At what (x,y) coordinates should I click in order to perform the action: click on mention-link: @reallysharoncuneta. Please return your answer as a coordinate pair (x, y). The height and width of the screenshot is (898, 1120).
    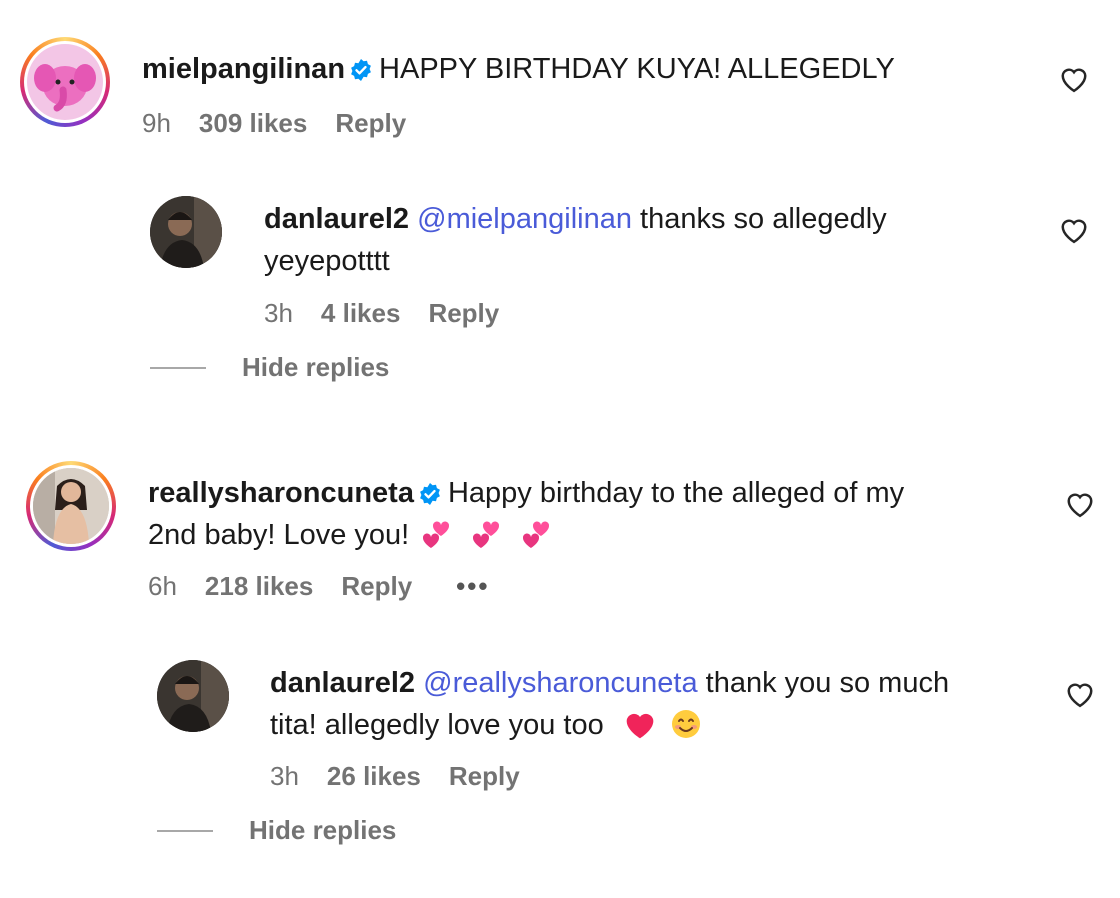
    Looking at the image, I should click on (560, 683).